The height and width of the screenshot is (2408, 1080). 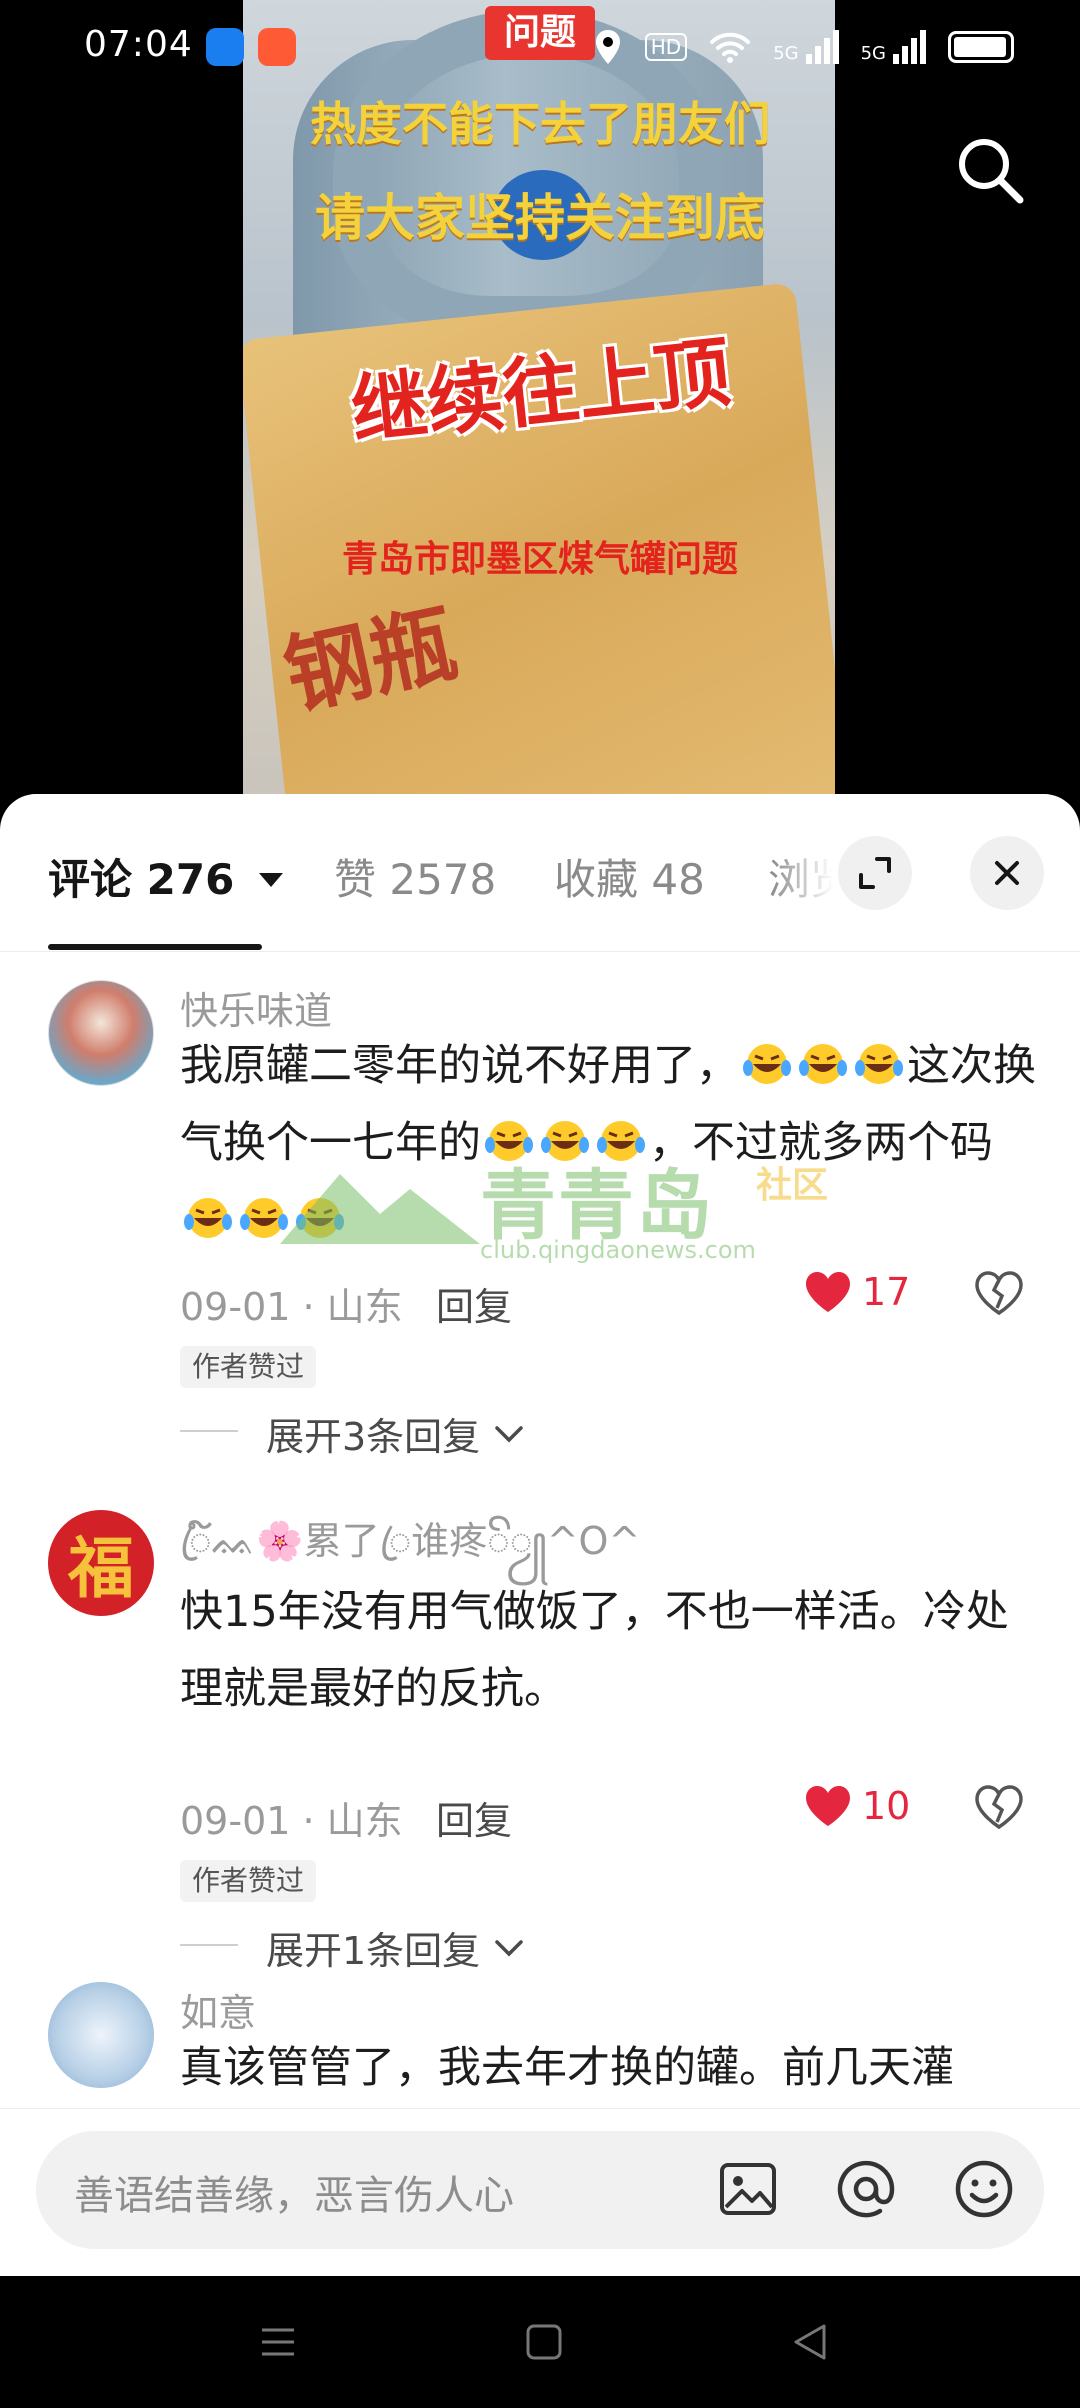 What do you see at coordinates (278, 2342) in the screenshot?
I see `menu-icon` at bounding box center [278, 2342].